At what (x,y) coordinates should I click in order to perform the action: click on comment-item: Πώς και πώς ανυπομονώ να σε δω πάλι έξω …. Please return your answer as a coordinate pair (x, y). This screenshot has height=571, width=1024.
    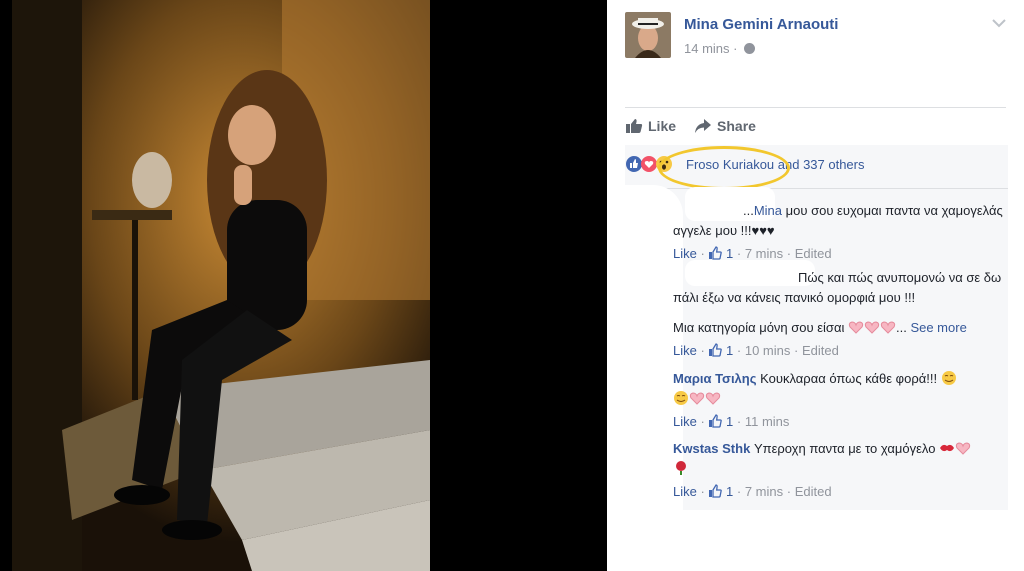
    Looking at the image, I should click on (838, 314).